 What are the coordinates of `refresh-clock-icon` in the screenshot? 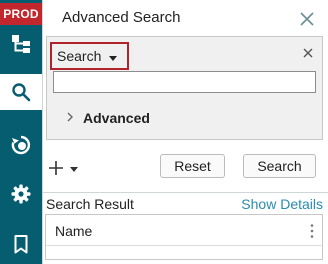 It's located at (21, 145).